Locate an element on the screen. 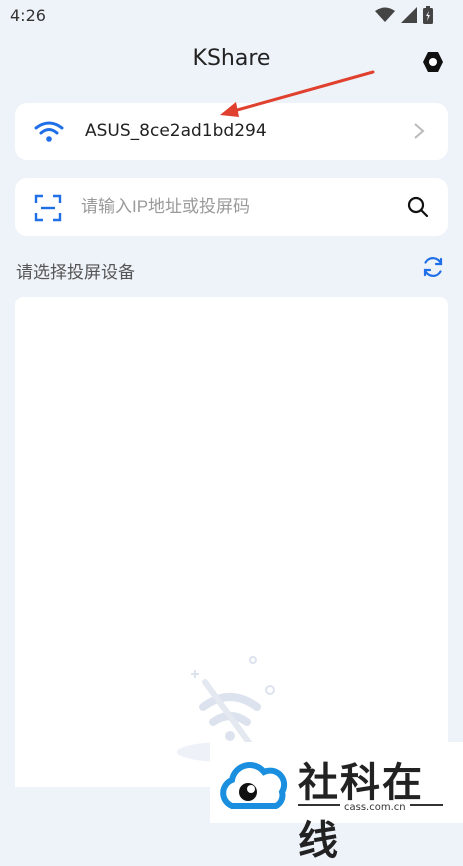  battery-icon is located at coordinates (428, 15).